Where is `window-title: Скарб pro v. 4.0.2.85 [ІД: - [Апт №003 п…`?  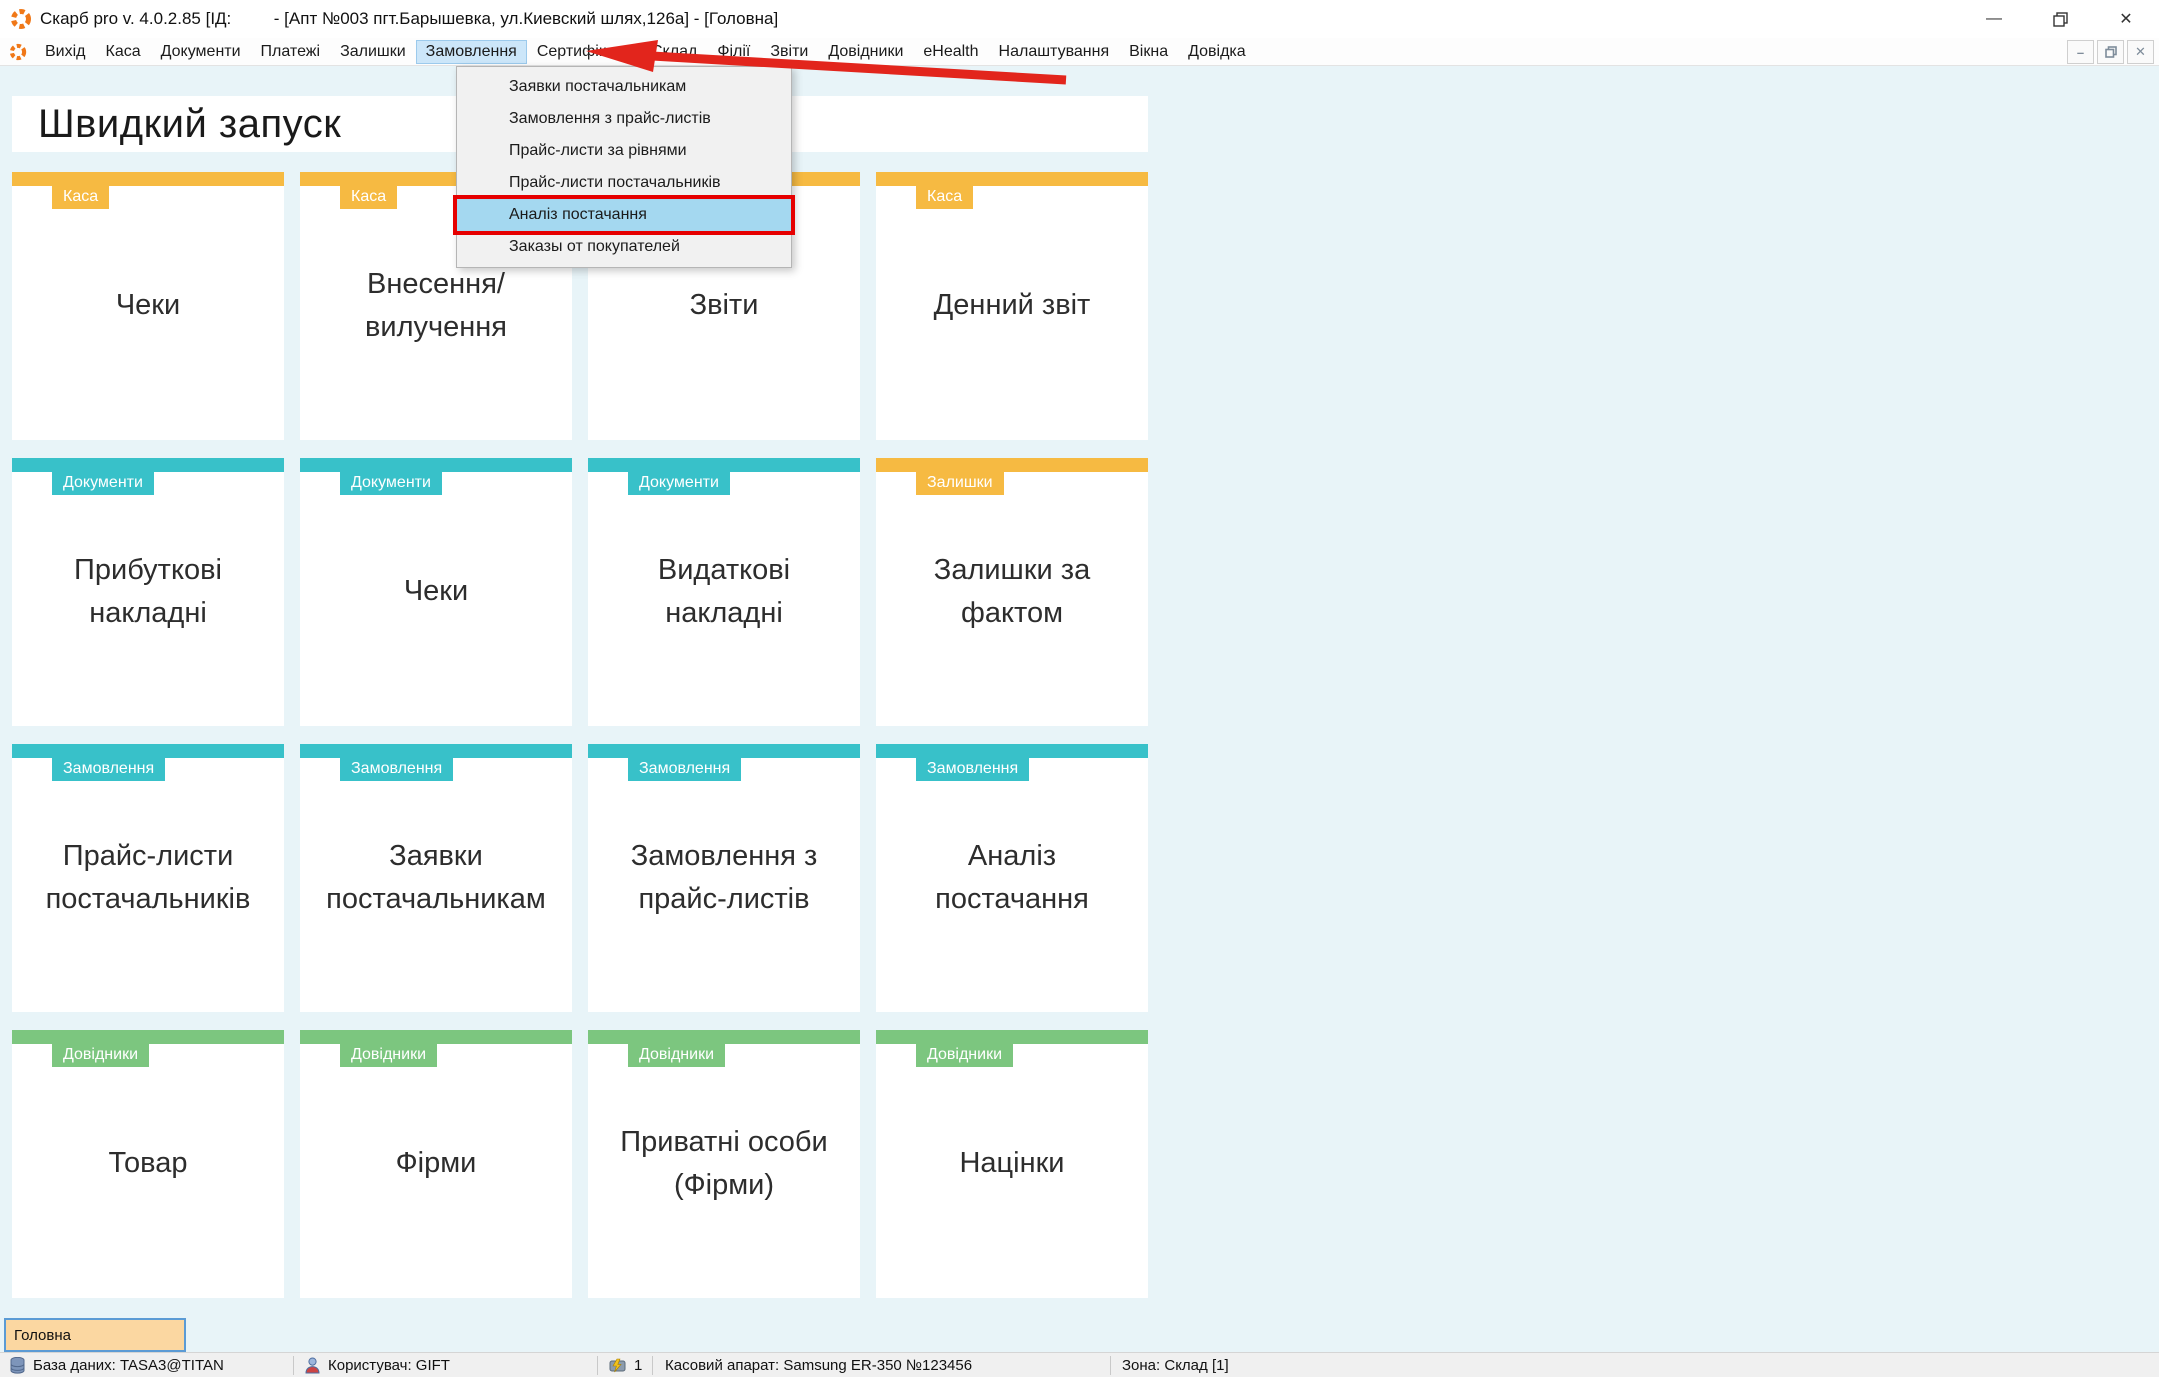 window-title: Скарб pro v. 4.0.2.85 [ІД: - [Апт №003 п… is located at coordinates (409, 18).